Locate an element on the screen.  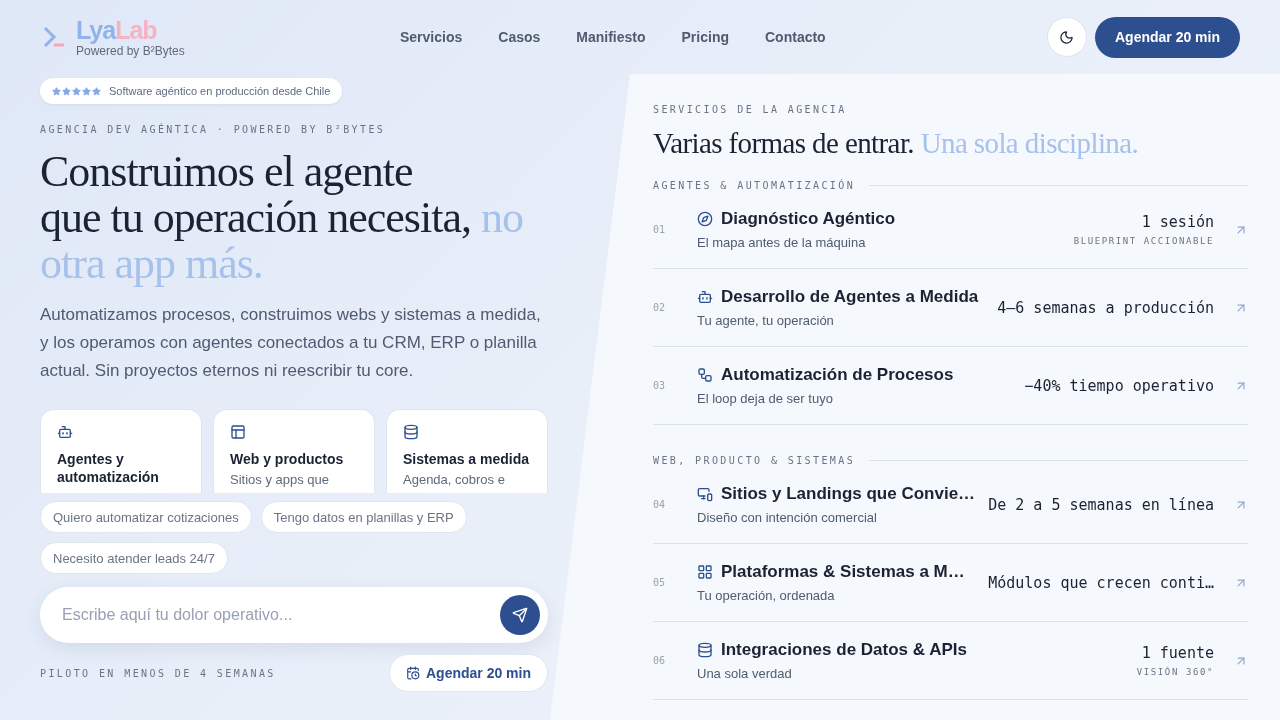
suggestion-chip: Quiero automatizar cotizaciones is located at coordinates (146, 517).